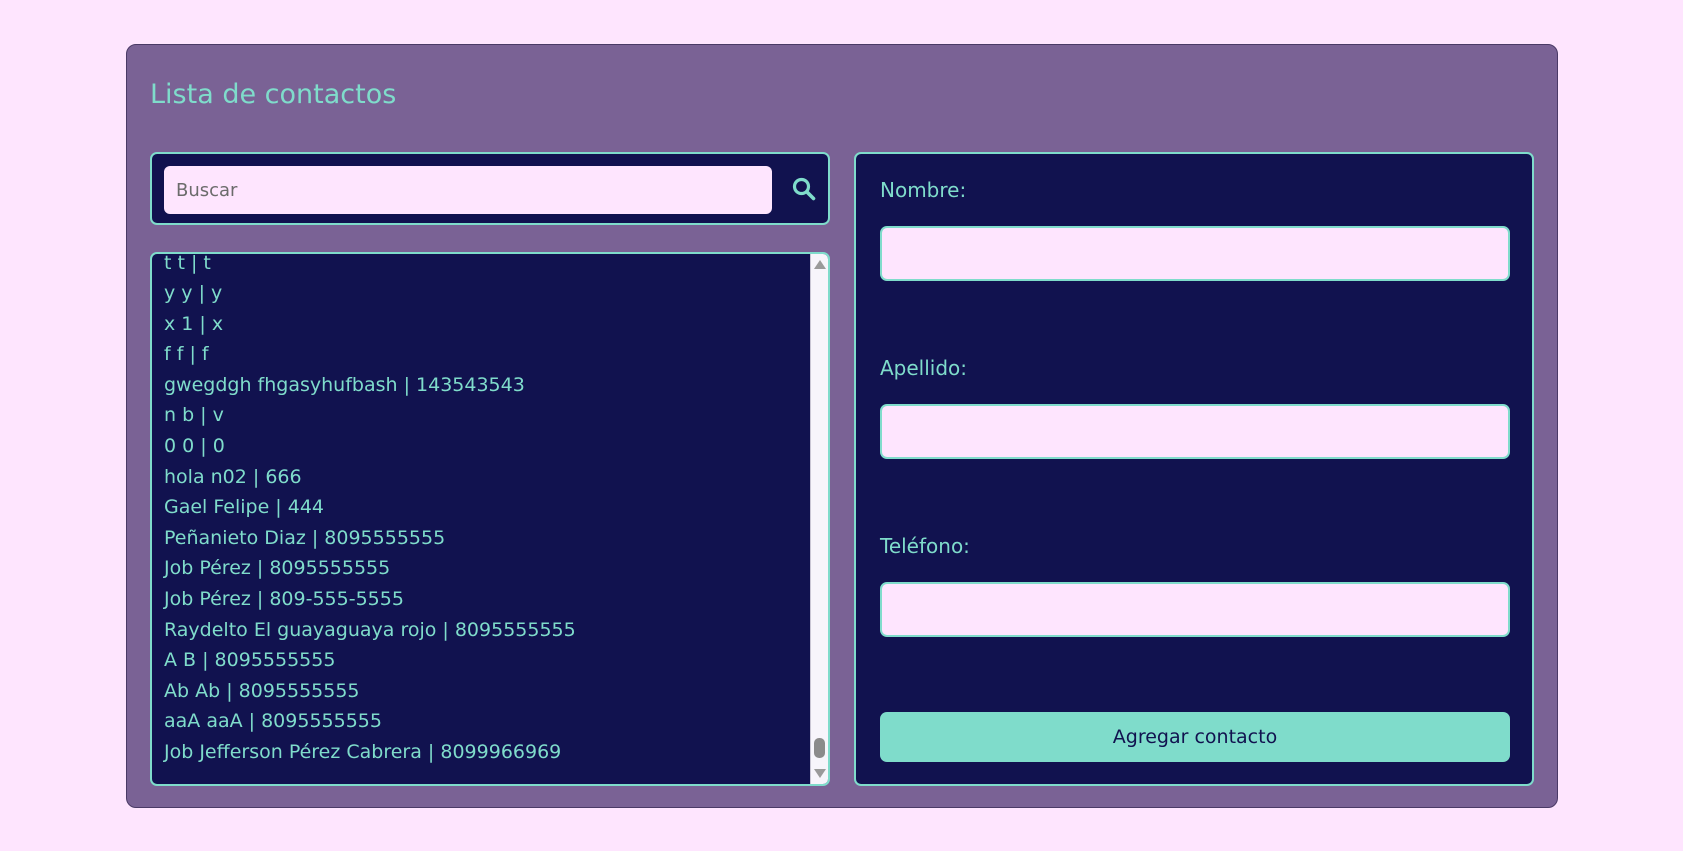 The width and height of the screenshot is (1683, 851). I want to click on search-icon, so click(804, 189).